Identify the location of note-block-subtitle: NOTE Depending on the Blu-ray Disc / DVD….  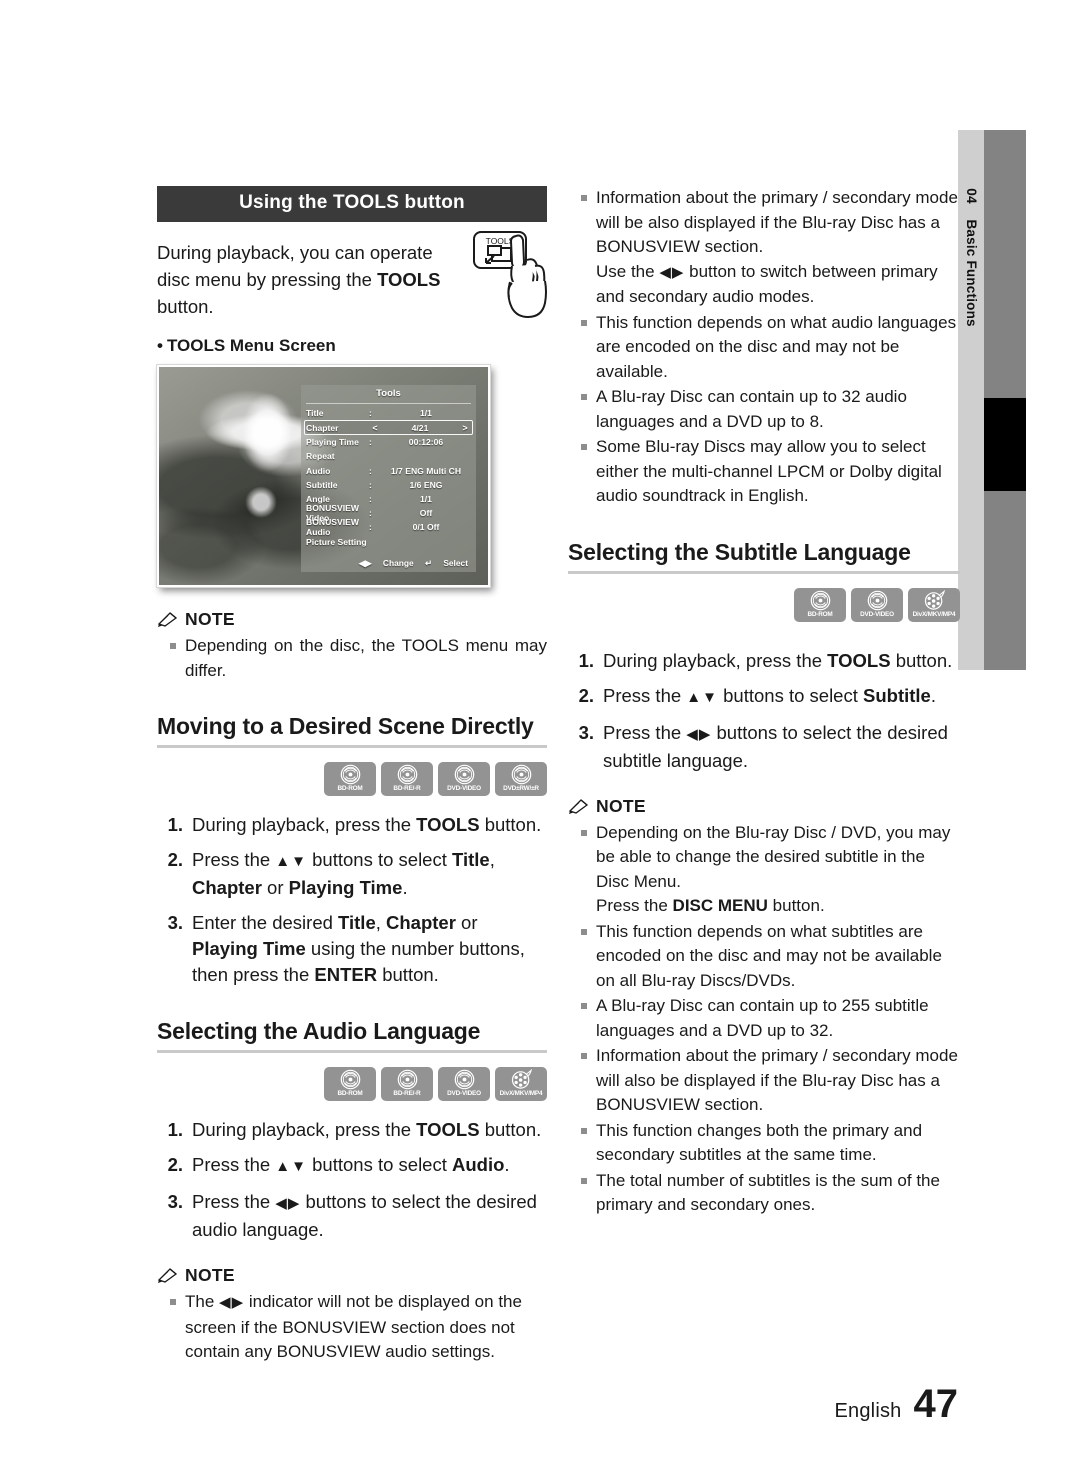
(764, 1007).